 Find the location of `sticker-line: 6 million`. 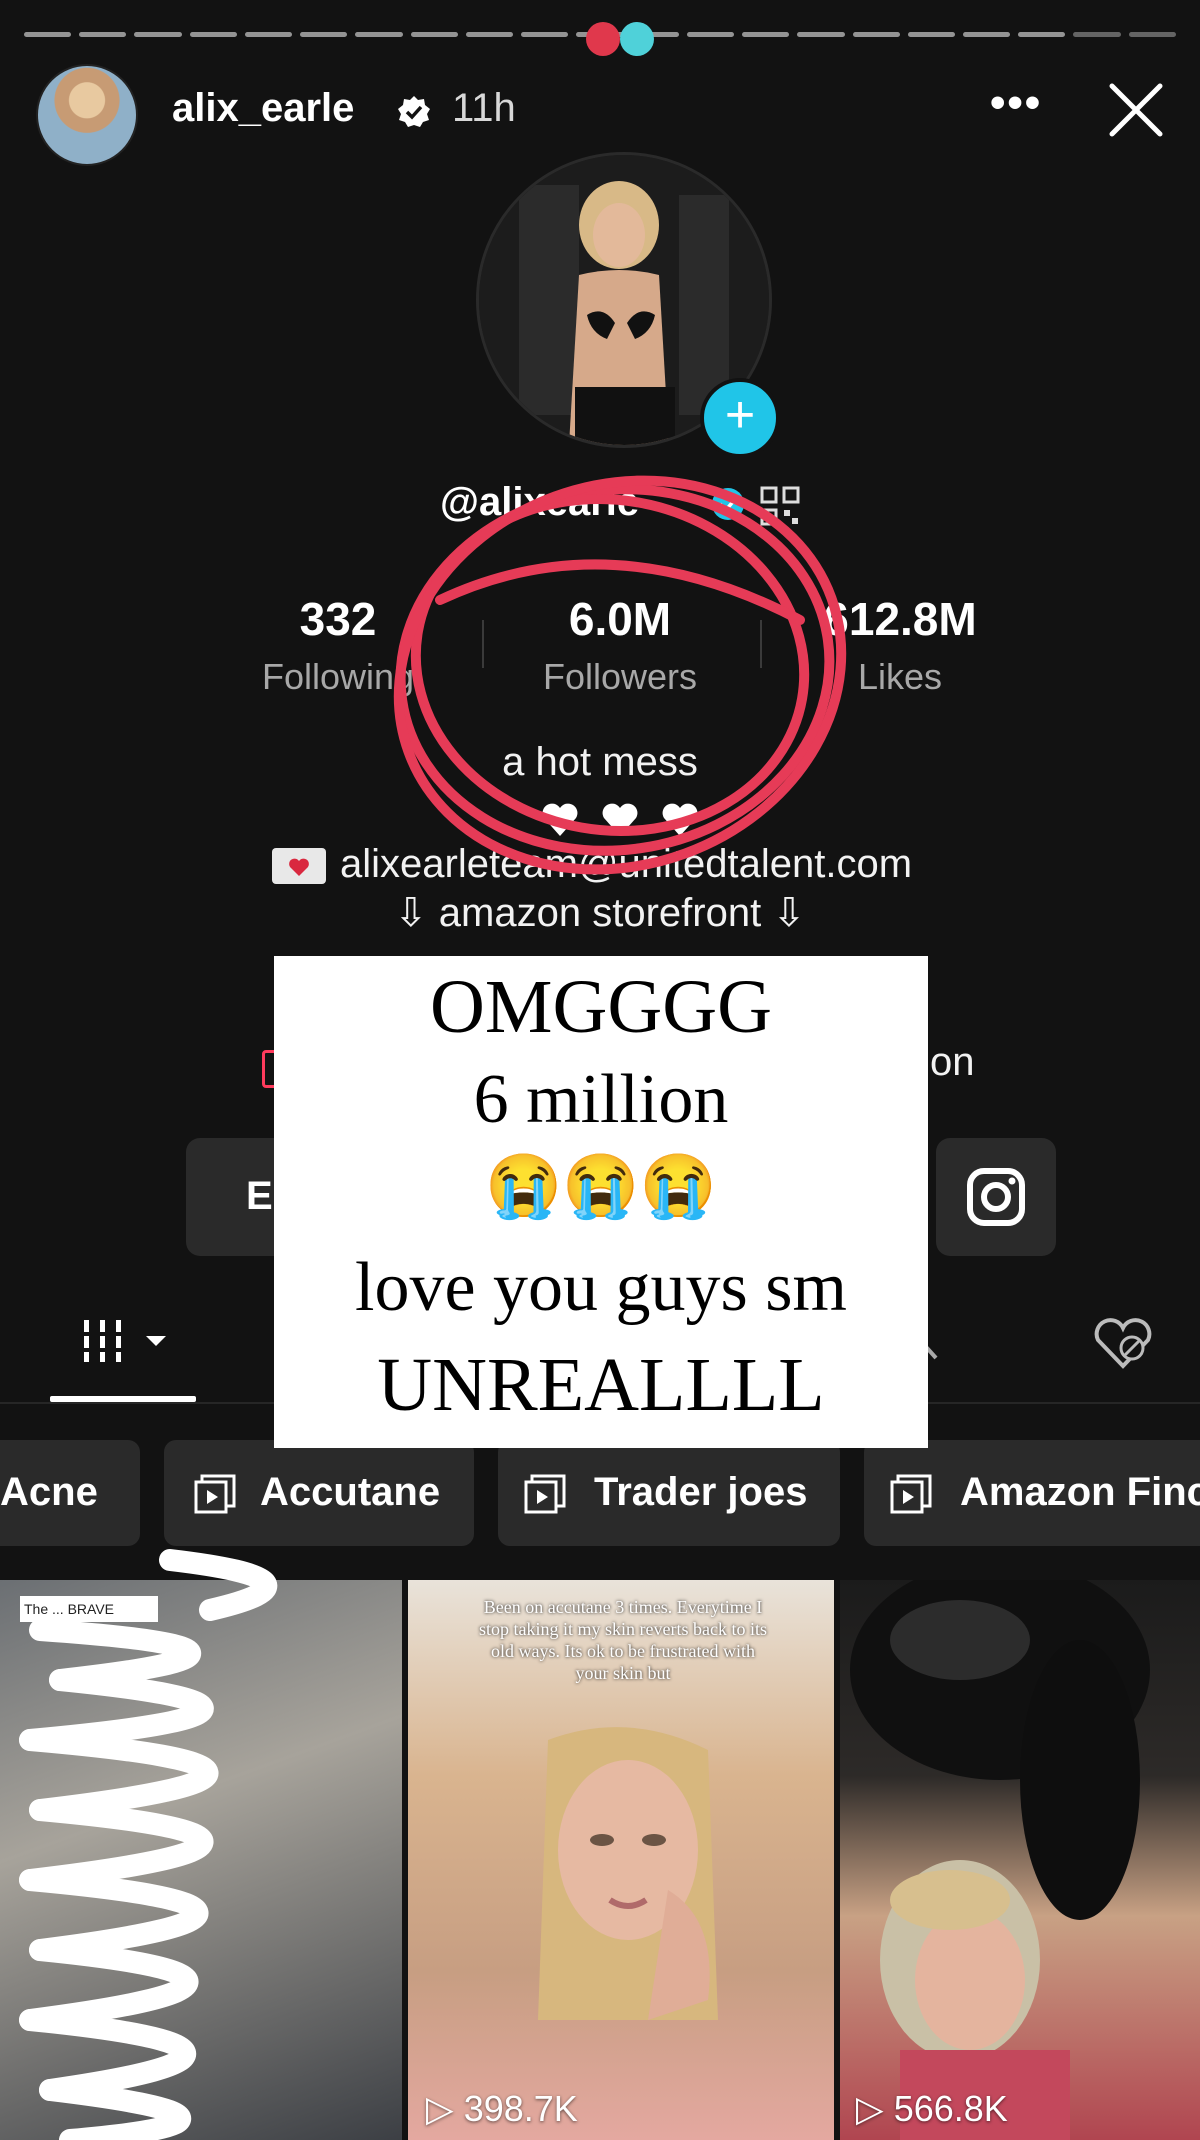

sticker-line: 6 million is located at coordinates (601, 1099).